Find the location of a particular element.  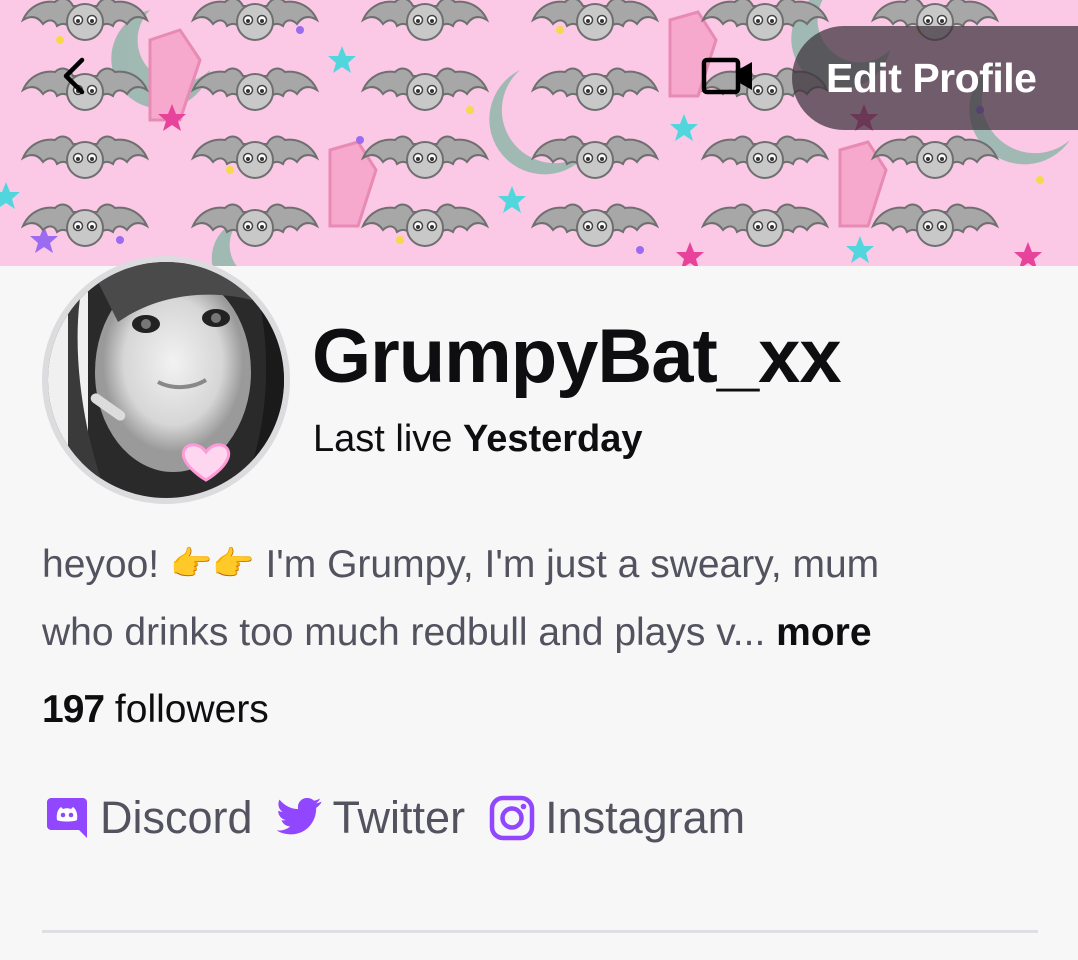

section-divider is located at coordinates (540, 931).